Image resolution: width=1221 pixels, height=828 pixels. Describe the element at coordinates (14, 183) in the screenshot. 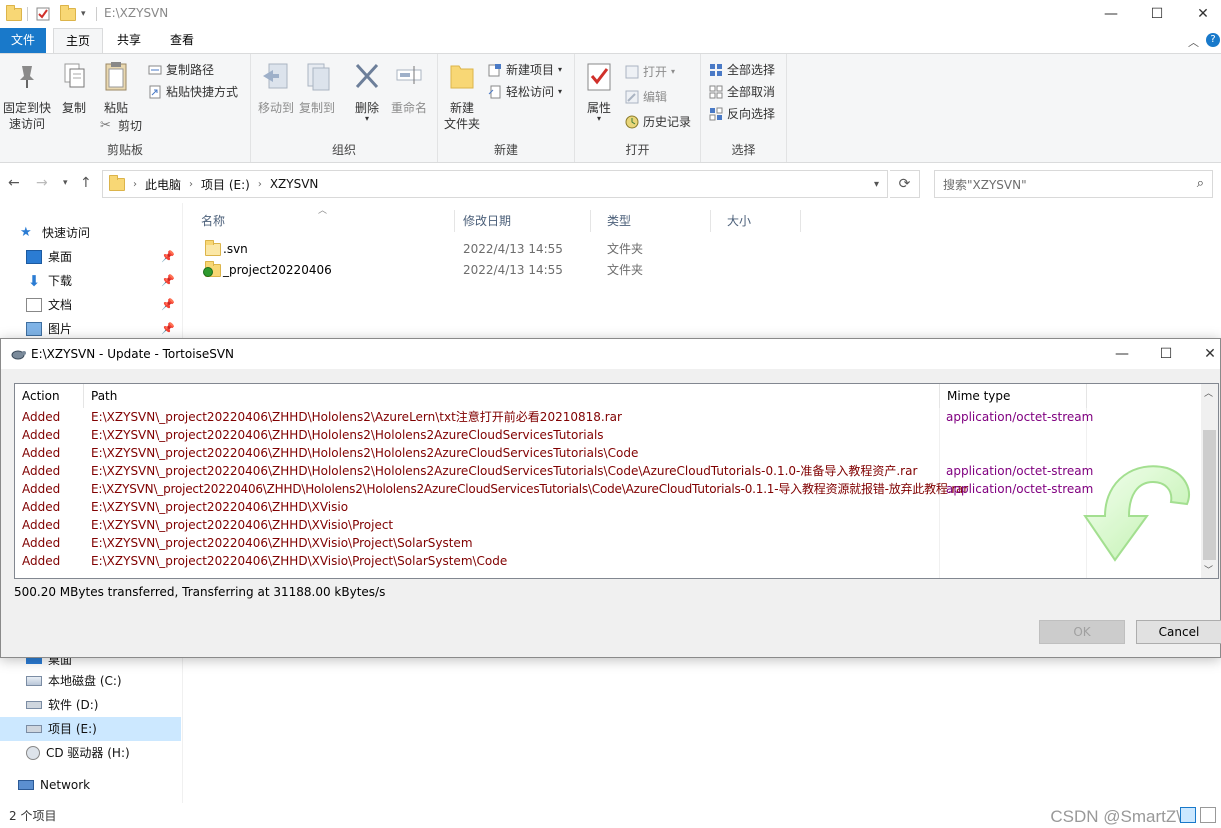

I see `back-arrow-icon: ←` at that location.